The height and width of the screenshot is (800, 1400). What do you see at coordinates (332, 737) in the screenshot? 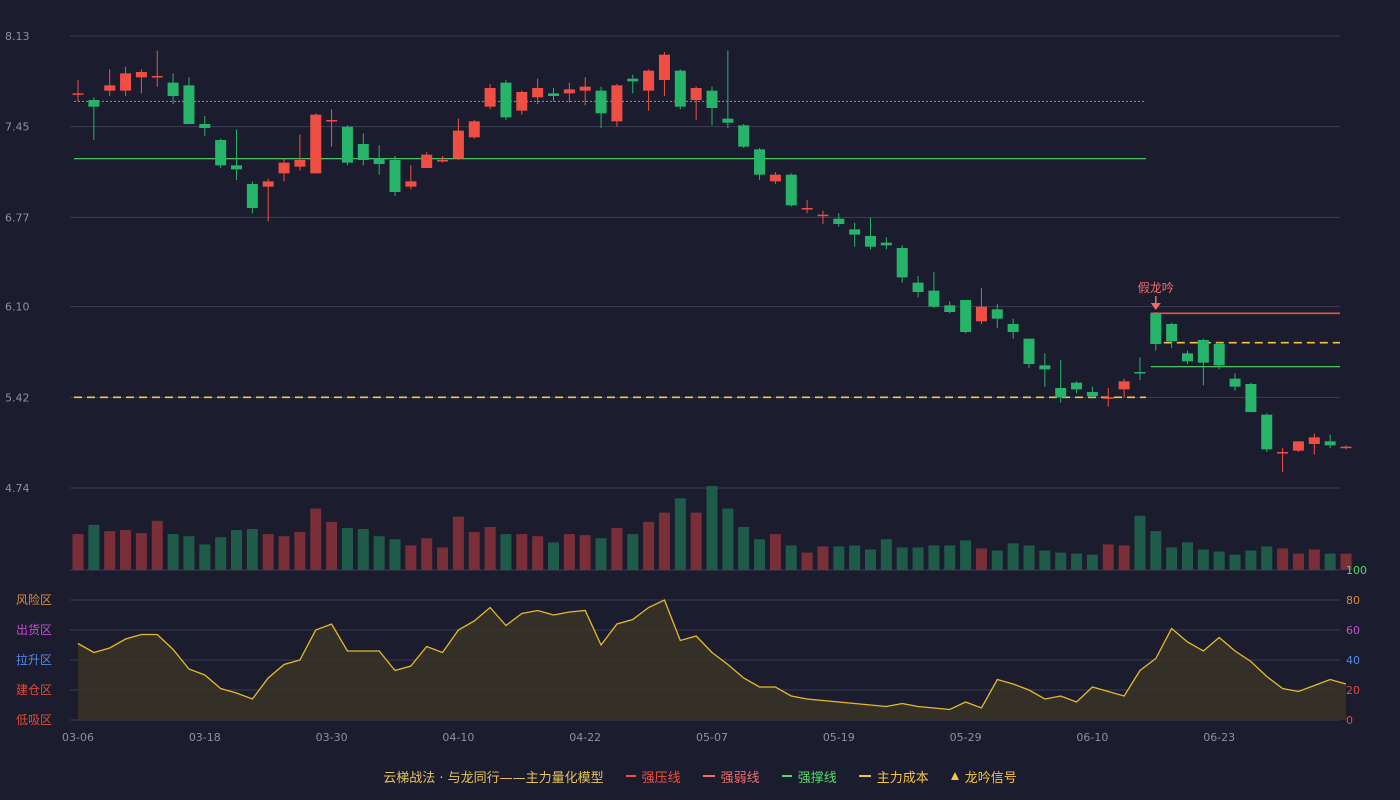
I see `date-tick-label: 03-30` at bounding box center [332, 737].